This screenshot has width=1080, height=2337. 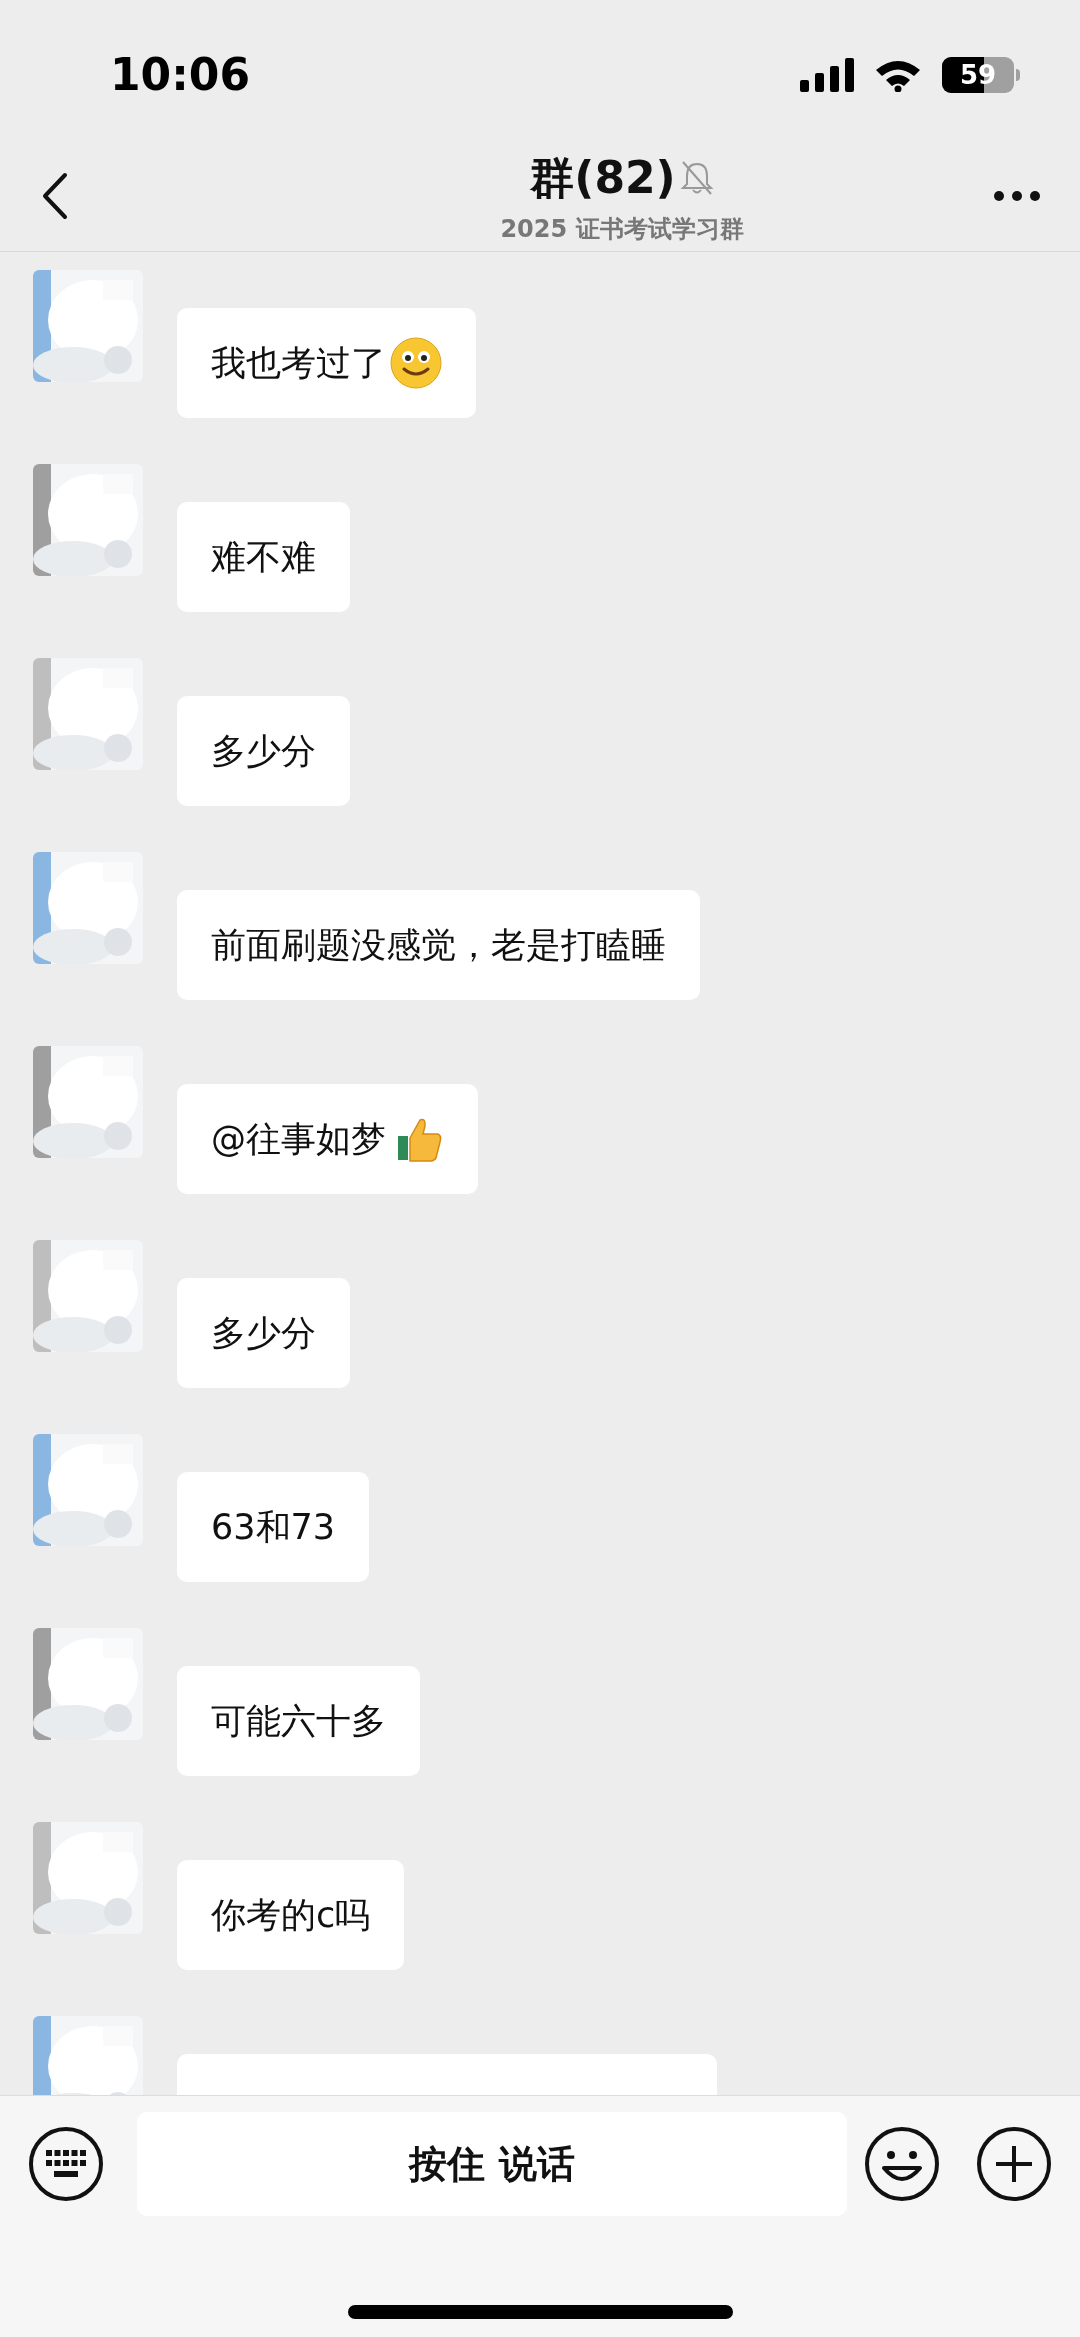 I want to click on message-bubble: 前面刷题没感觉，老是打瞌睡, so click(x=438, y=945).